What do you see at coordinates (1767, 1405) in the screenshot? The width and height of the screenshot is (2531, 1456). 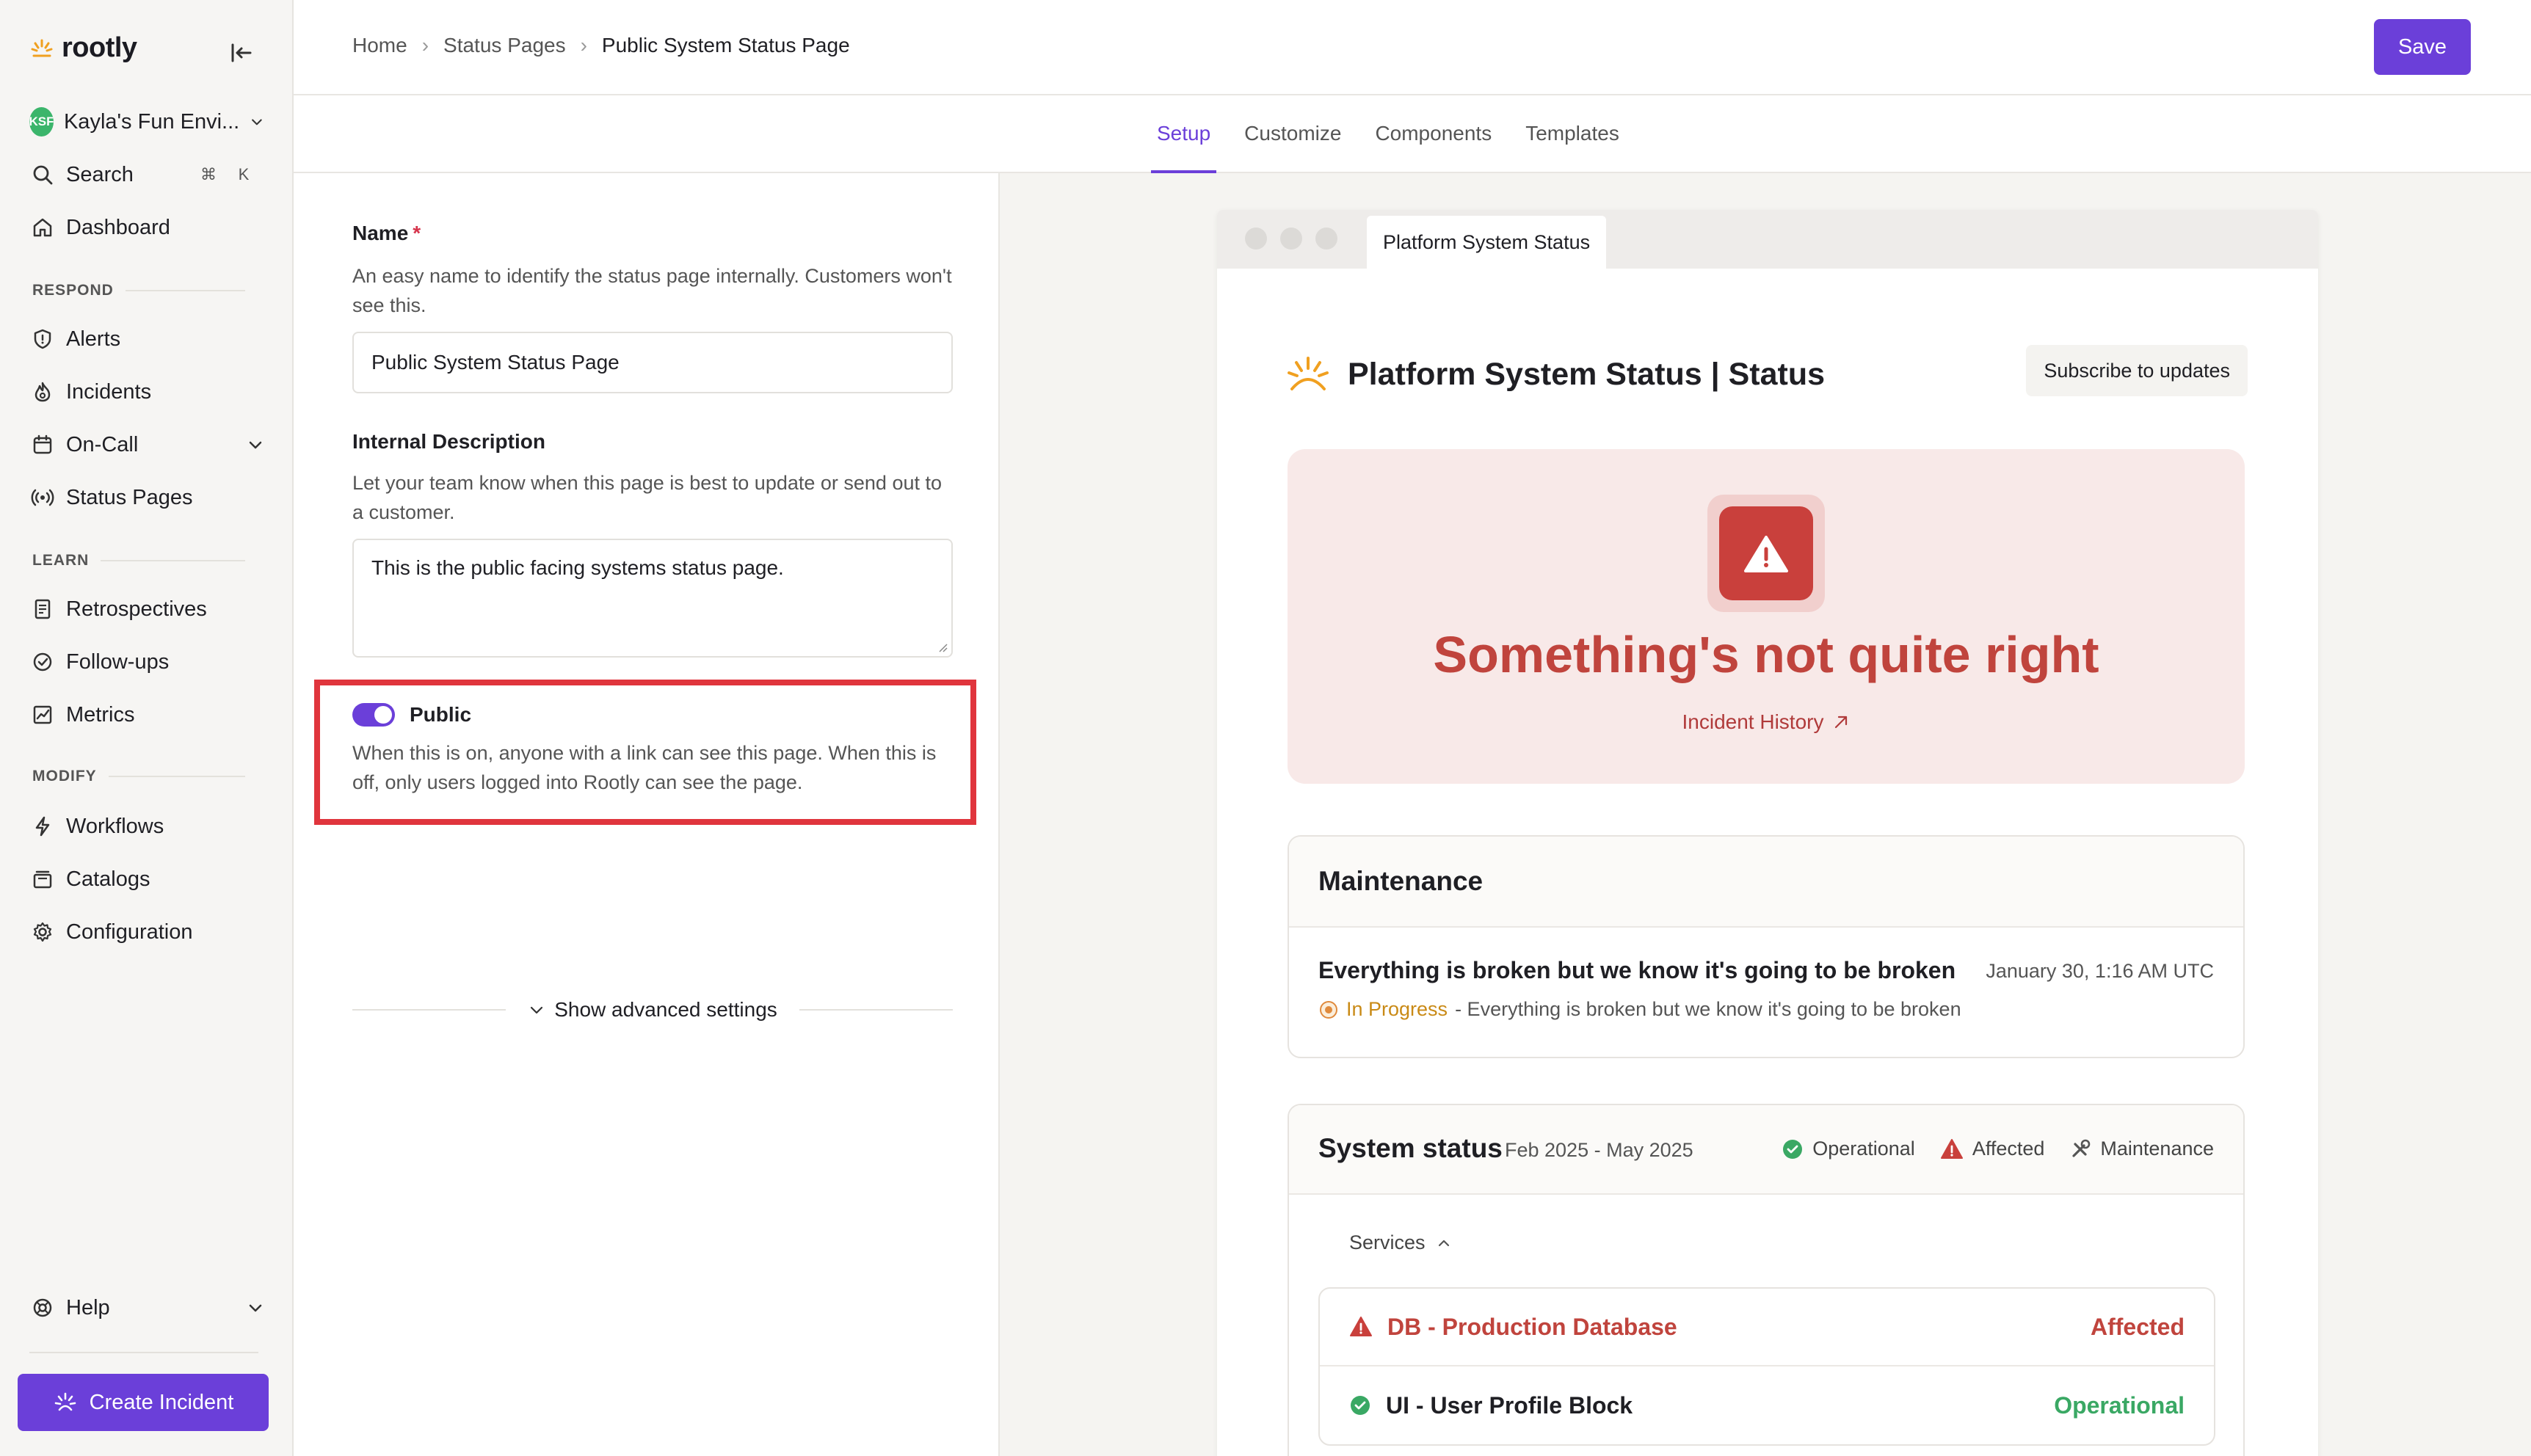 I see `service-row-ui-user-profile-block: UI - User Profile Block Operational` at bounding box center [1767, 1405].